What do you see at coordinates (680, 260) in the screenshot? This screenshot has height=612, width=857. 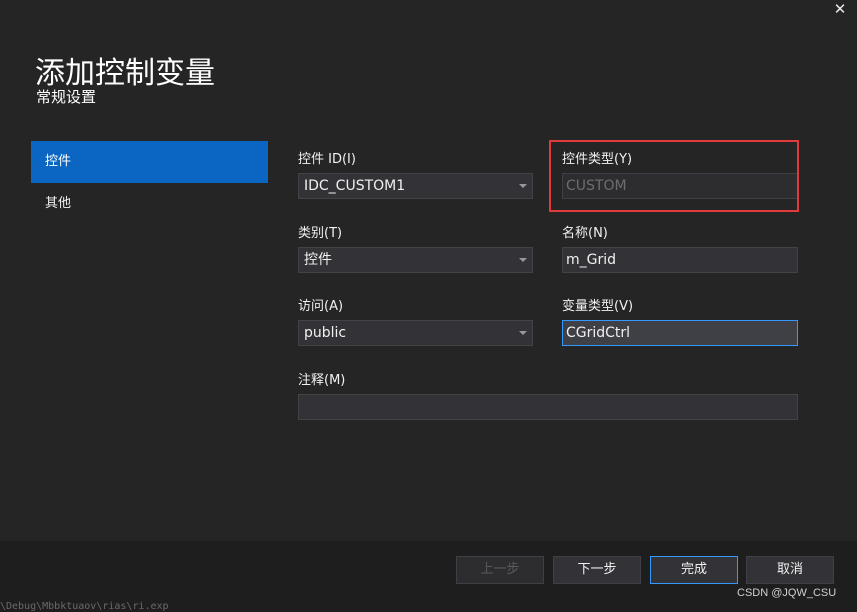 I see `name-field: m_Grid` at bounding box center [680, 260].